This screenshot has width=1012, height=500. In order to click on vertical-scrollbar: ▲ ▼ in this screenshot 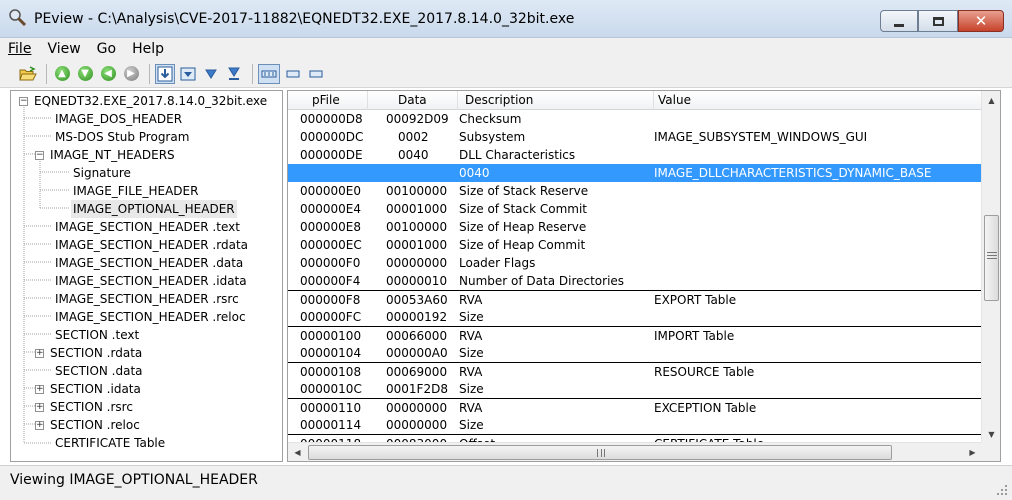, I will do `click(990, 267)`.